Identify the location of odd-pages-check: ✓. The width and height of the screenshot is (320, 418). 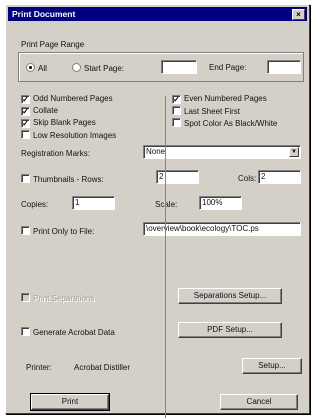
(25, 99).